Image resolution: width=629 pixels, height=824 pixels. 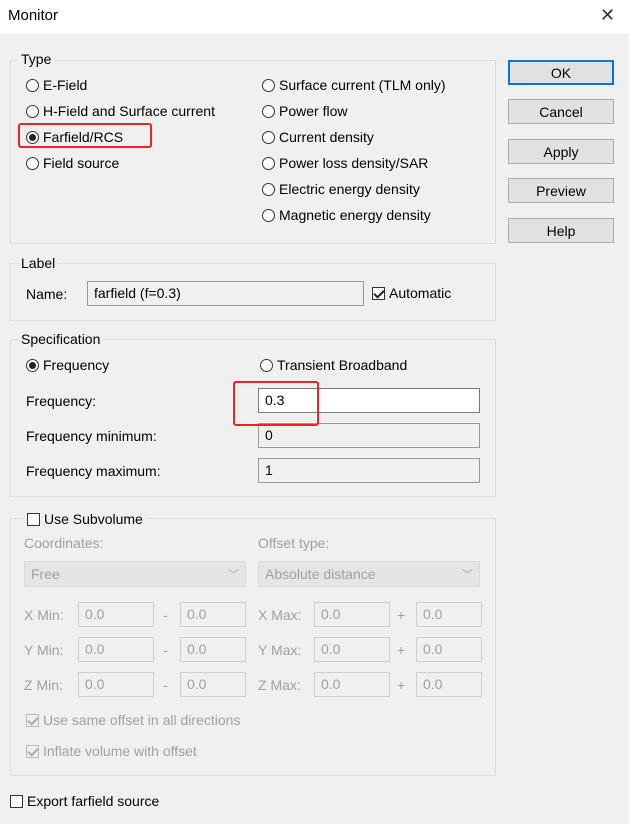 I want to click on checkbox-label: Use Subvolume, so click(x=93, y=519).